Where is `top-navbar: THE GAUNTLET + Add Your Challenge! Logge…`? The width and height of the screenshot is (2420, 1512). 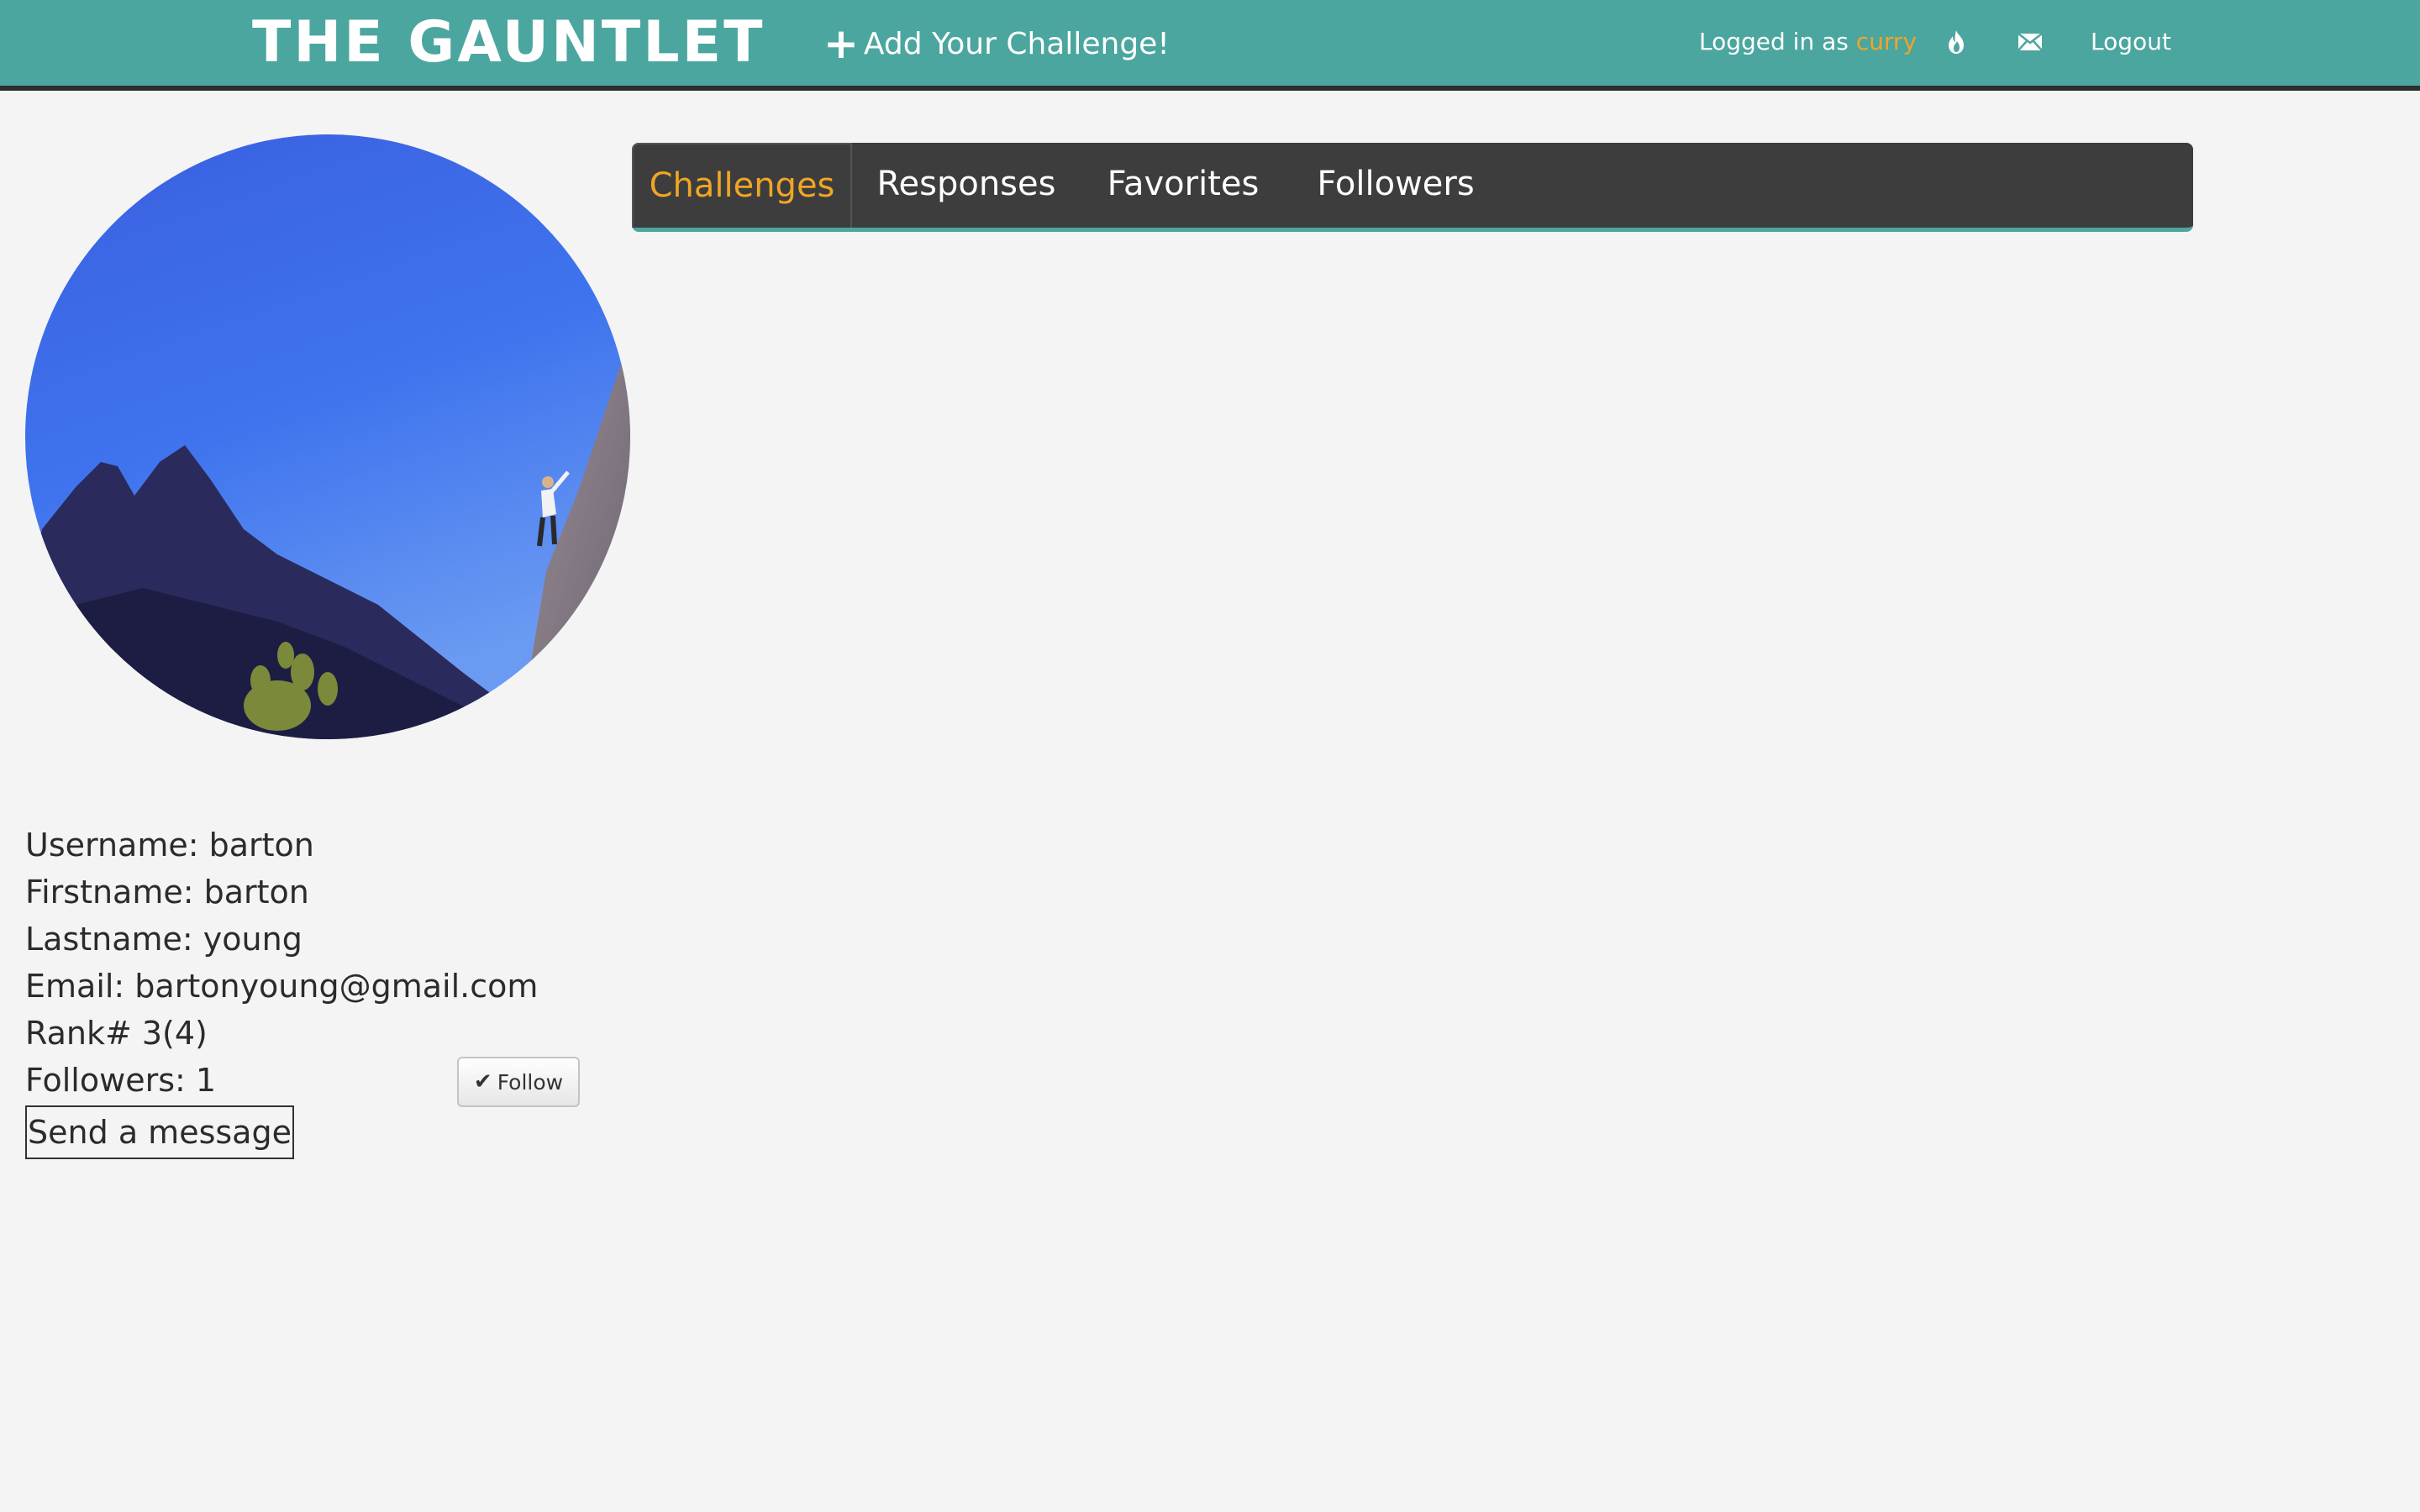
top-navbar: THE GAUNTLET + Add Your Challenge! Logge… is located at coordinates (1210, 45).